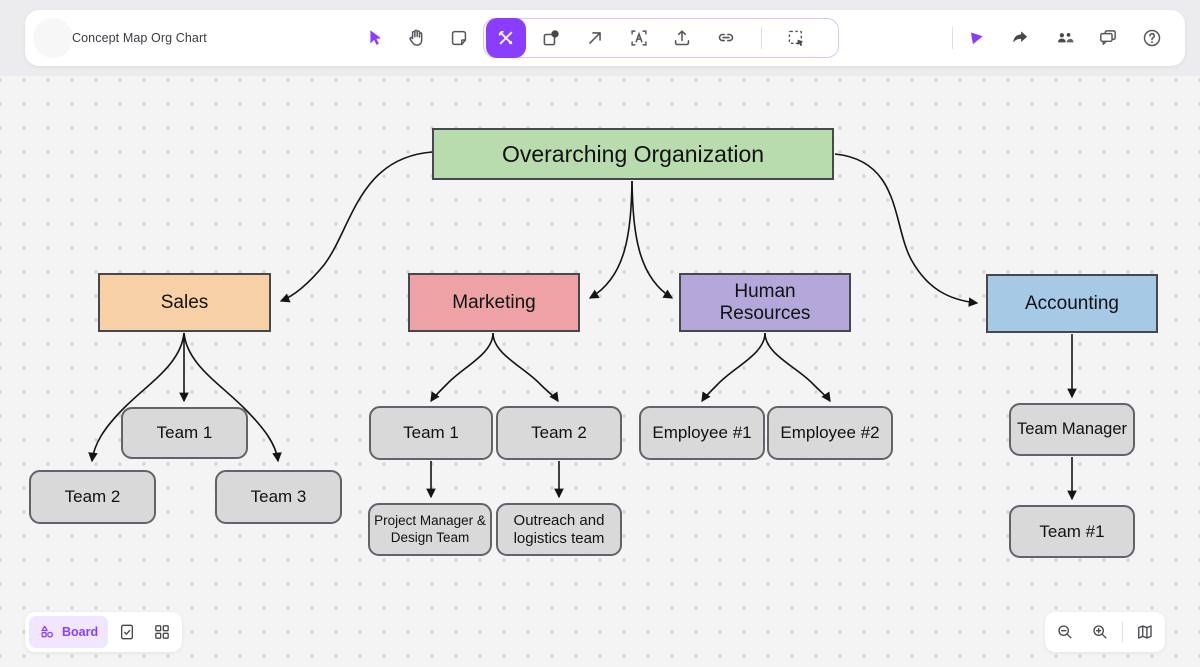 Image resolution: width=1200 pixels, height=667 pixels. I want to click on upload-icon, so click(682, 38).